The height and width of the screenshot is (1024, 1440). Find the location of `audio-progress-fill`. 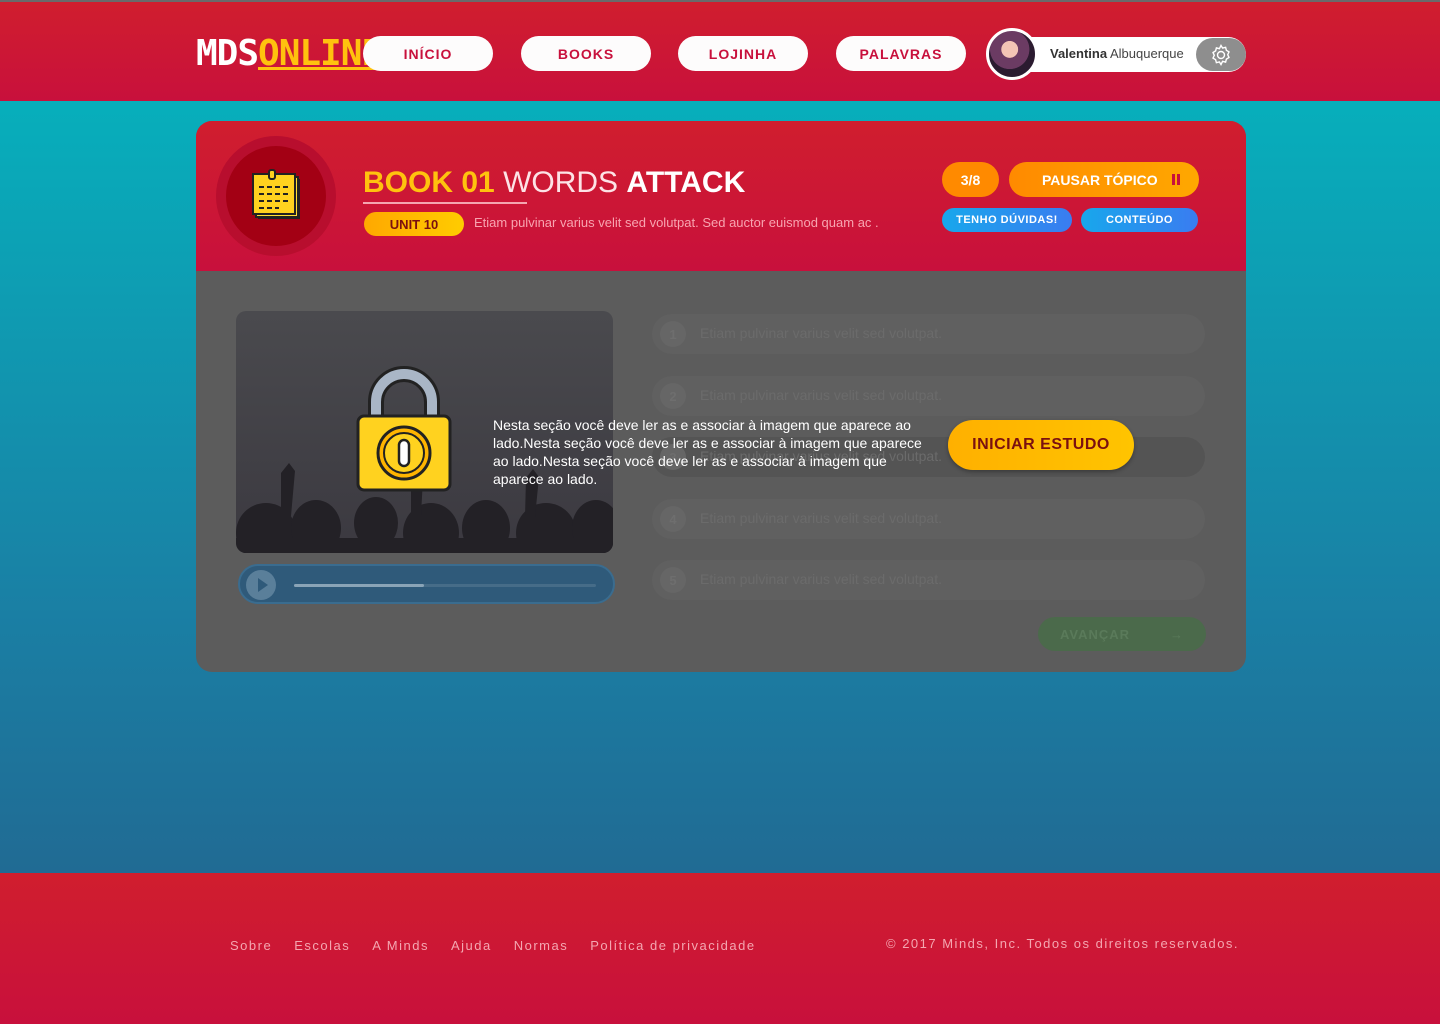

audio-progress-fill is located at coordinates (359, 585).